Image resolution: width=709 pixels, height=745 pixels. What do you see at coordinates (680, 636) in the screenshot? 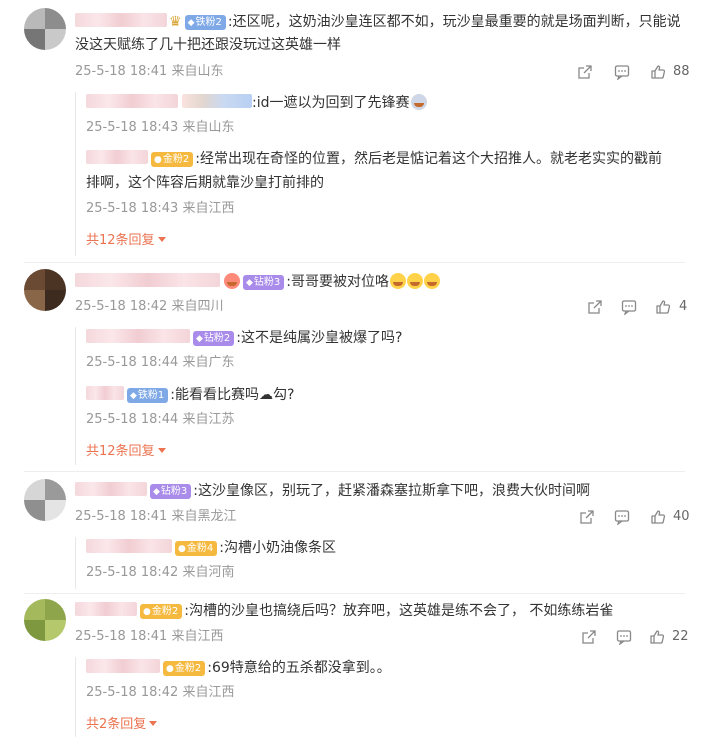
I see `like-count: 22` at bounding box center [680, 636].